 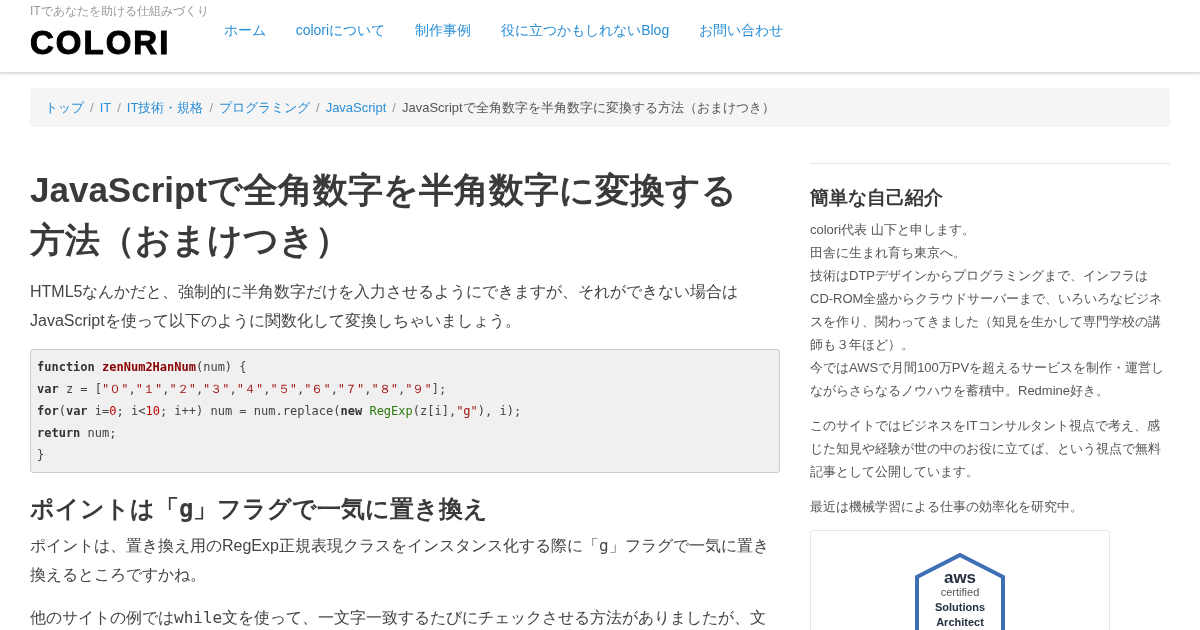 What do you see at coordinates (405, 411) in the screenshot?
I see `code-block: function zenNum2HanNum(num) { var z = ["０","１","２","３","４","５","６","７","８","９"]; for(var i=0; i<10; i++) num = num.replace(new RegExp(z[i],"g"), i); return num; }` at bounding box center [405, 411].